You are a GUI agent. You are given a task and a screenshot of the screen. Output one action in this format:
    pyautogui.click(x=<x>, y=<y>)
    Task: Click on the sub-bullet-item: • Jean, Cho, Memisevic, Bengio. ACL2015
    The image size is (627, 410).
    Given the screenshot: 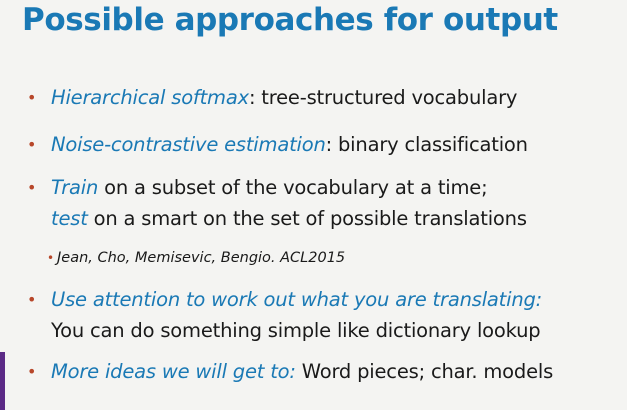 What is the action you would take?
    pyautogui.click(x=196, y=258)
    